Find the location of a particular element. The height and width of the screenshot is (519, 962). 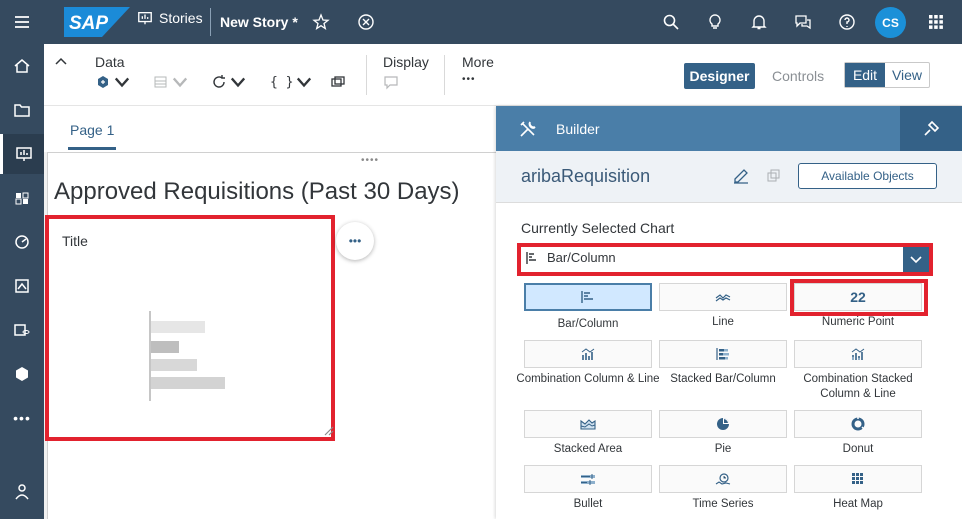

chart-type-label: Pie is located at coordinates (723, 449).